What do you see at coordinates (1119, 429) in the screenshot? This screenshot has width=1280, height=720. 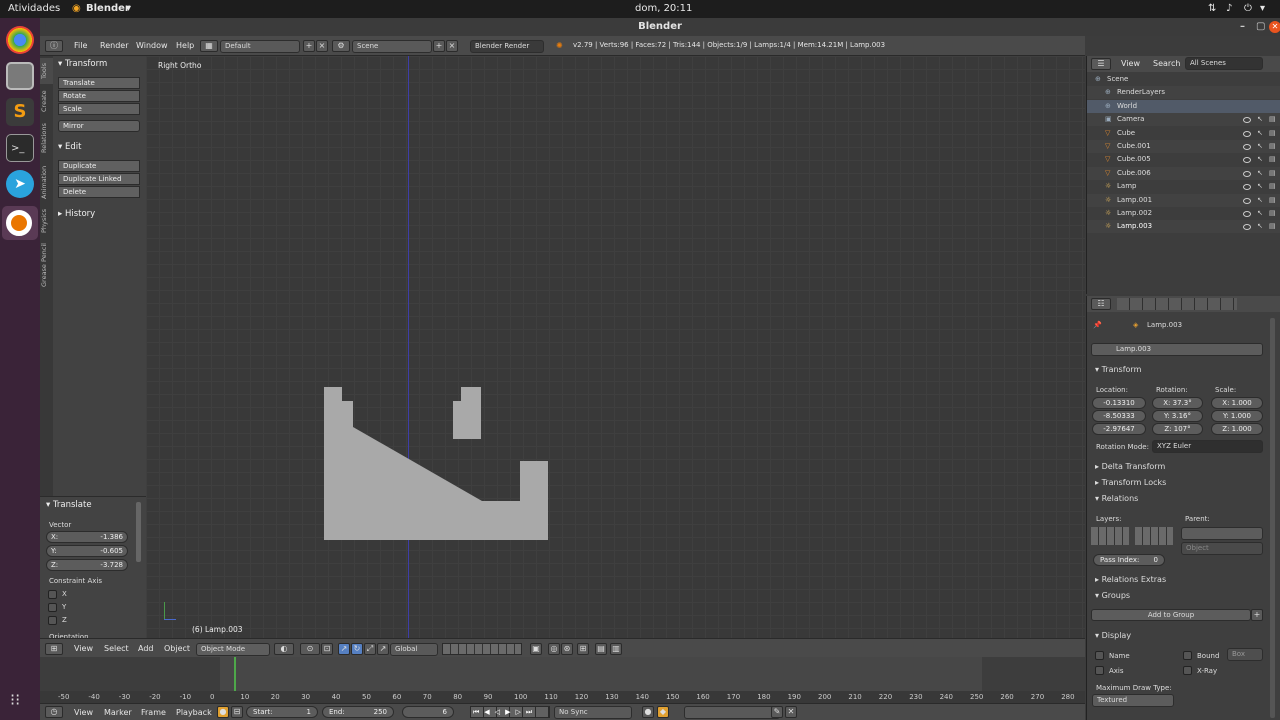 I see `location-z-field: -2.97647` at bounding box center [1119, 429].